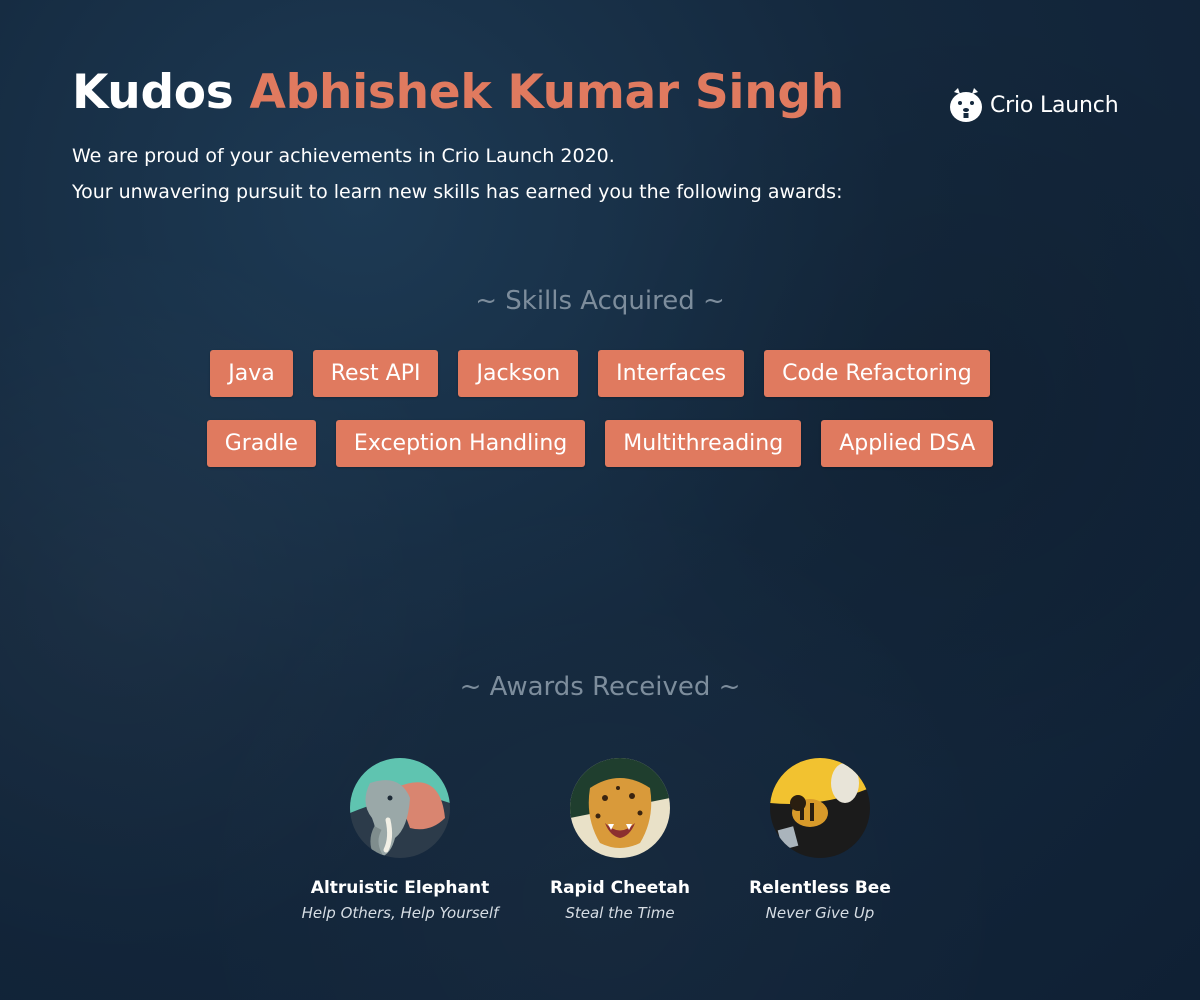  I want to click on bee-icon, so click(820, 808).